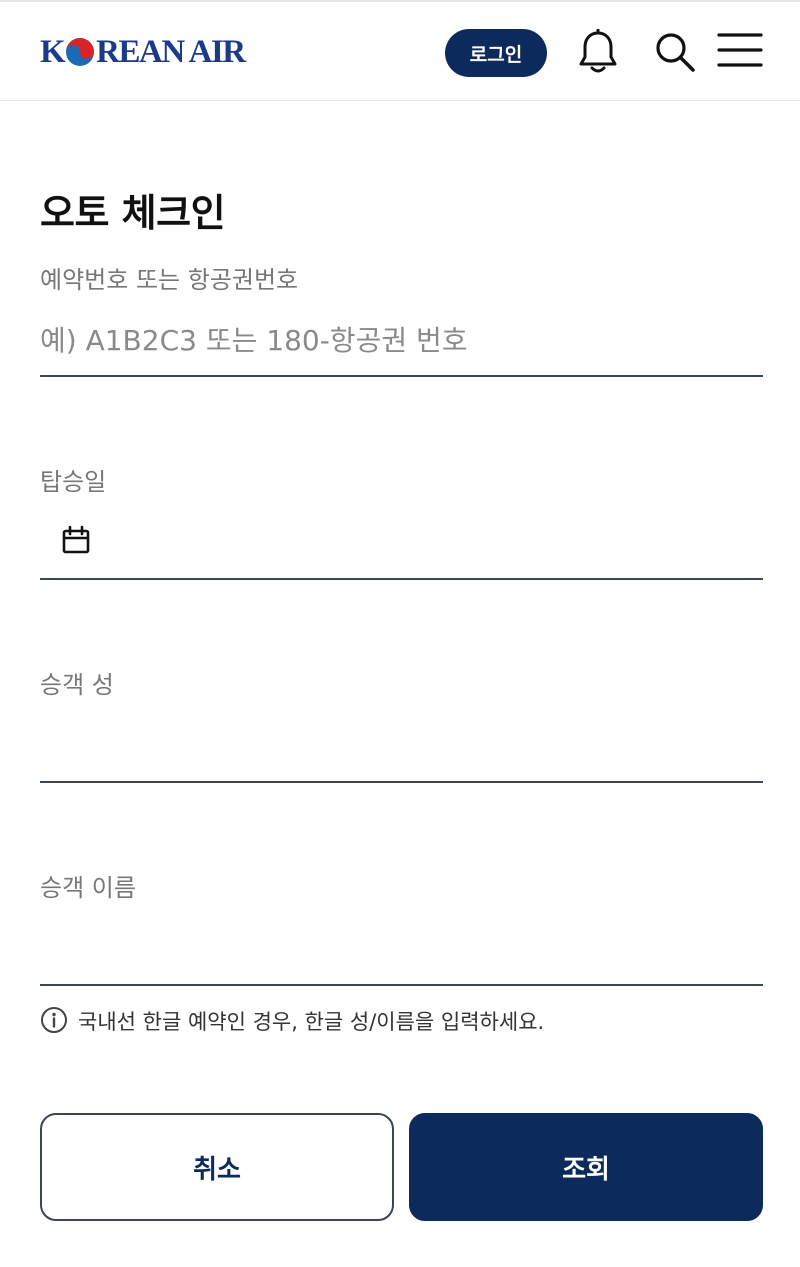 The height and width of the screenshot is (1267, 800). Describe the element at coordinates (401, 376) in the screenshot. I see `booking-number-underline` at that location.